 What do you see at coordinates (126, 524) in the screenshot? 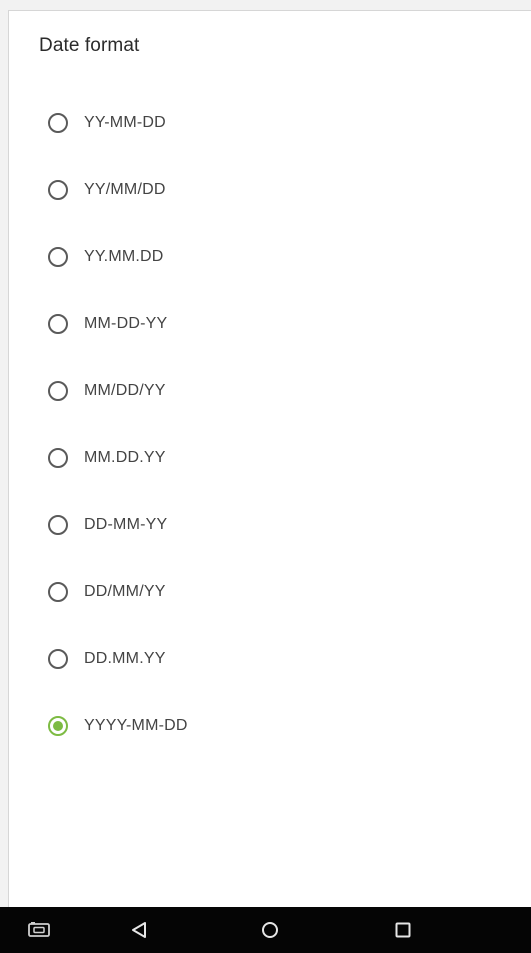
I see `option-label: DD-MM-YY` at bounding box center [126, 524].